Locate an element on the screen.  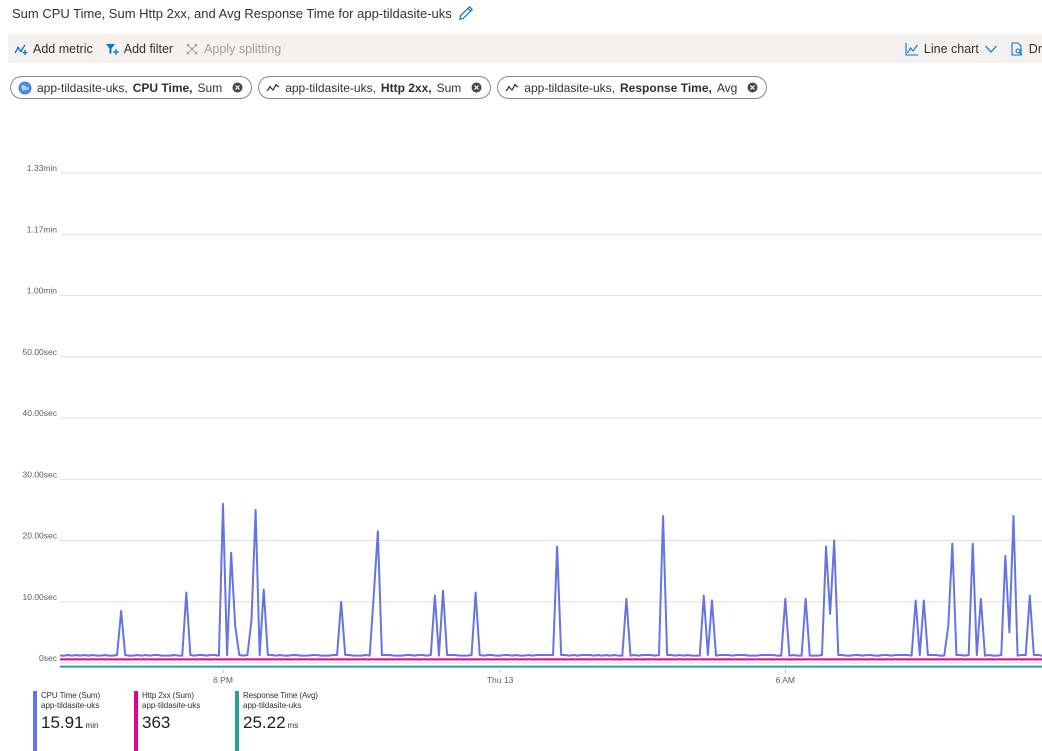
legend-metric-name: Http 2xx (Sum) is located at coordinates (168, 695).